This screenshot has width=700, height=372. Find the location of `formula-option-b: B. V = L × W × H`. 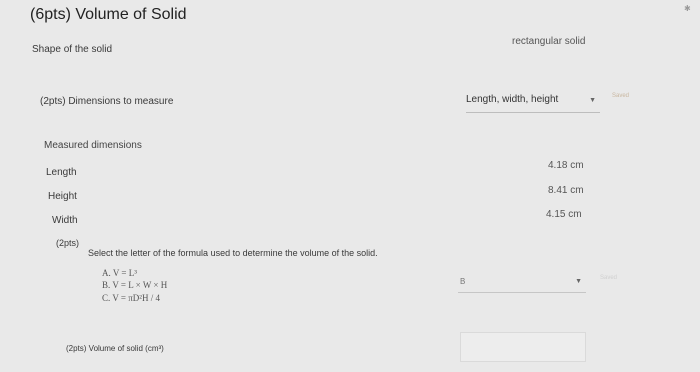

formula-option-b: B. V = L × W × H is located at coordinates (135, 285).